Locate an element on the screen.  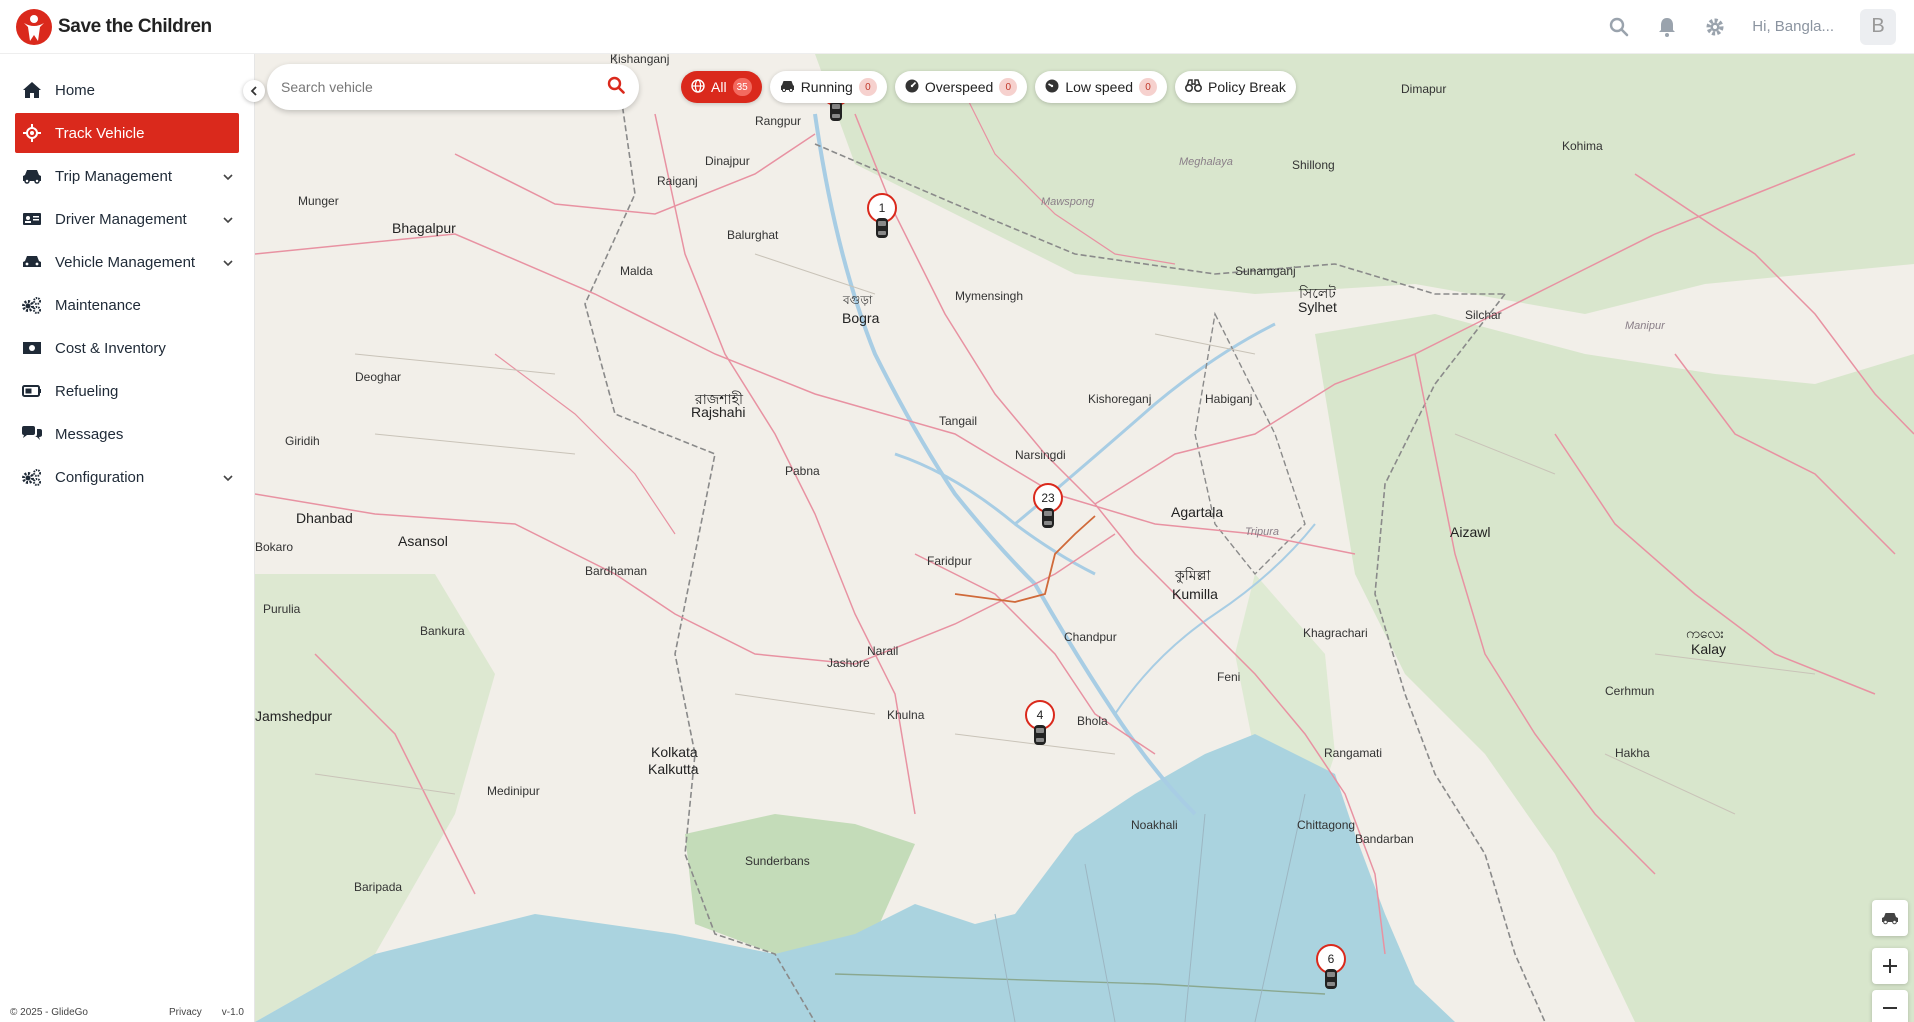
sidebar-item-label: Maintenance is located at coordinates (98, 305).